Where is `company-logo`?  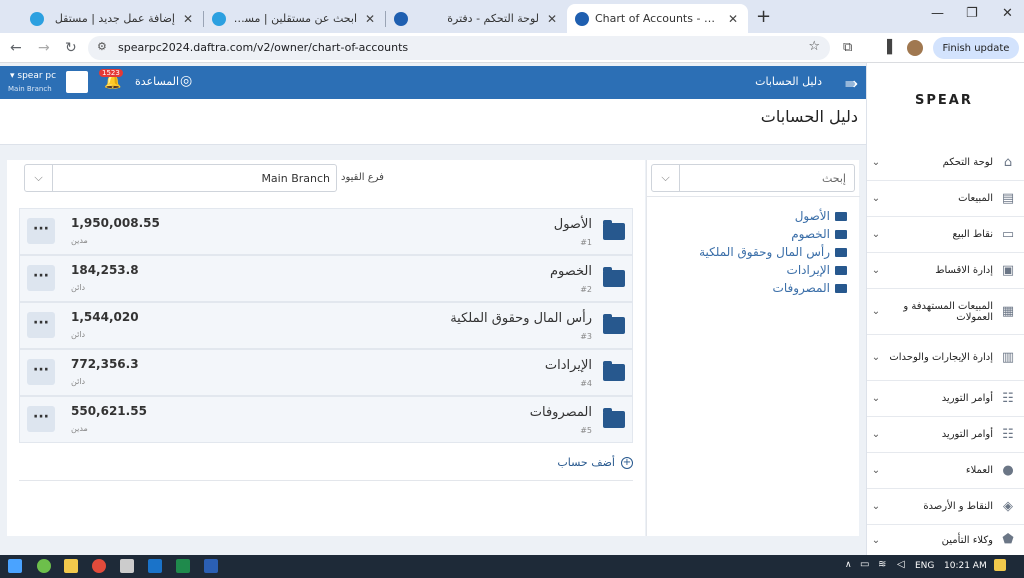 company-logo is located at coordinates (77, 82).